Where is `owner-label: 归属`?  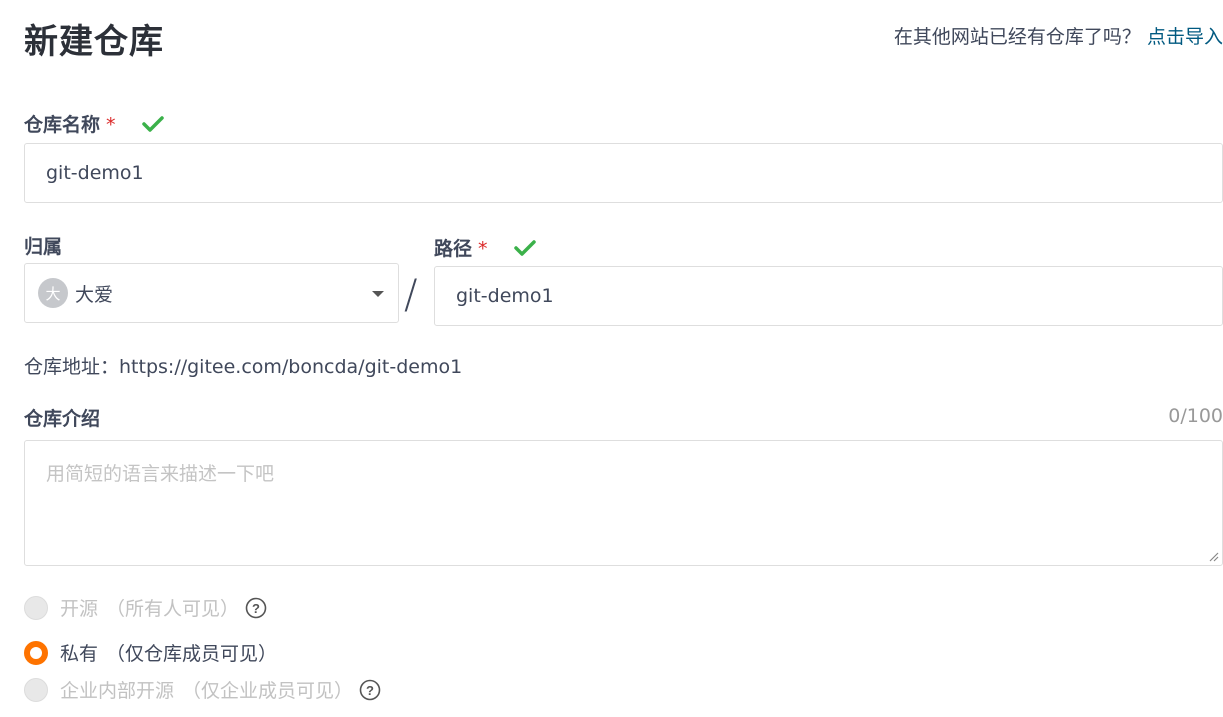 owner-label: 归属 is located at coordinates (43, 247).